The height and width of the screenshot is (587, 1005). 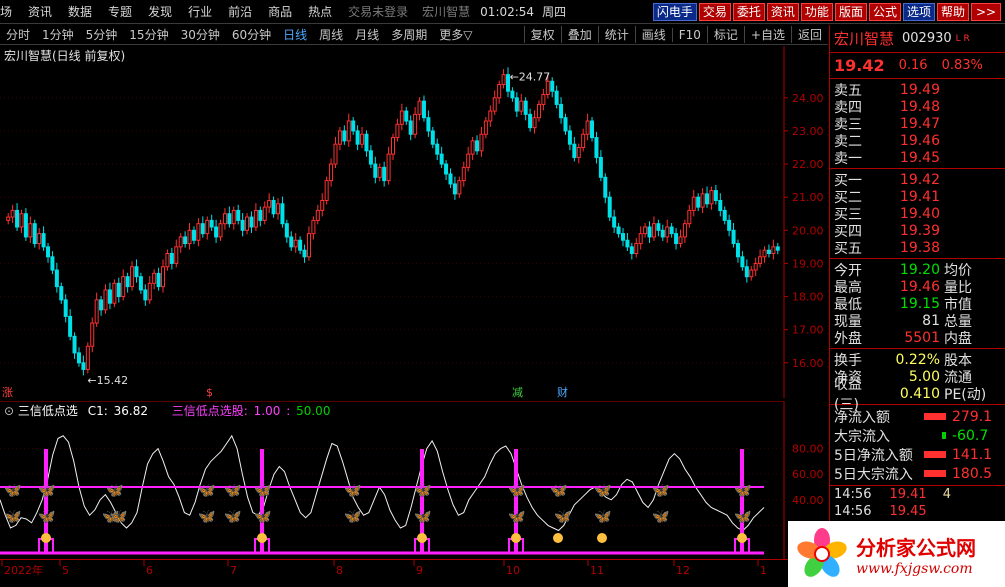 What do you see at coordinates (80, 11) in the screenshot?
I see `menu-item-data: 数据` at bounding box center [80, 11].